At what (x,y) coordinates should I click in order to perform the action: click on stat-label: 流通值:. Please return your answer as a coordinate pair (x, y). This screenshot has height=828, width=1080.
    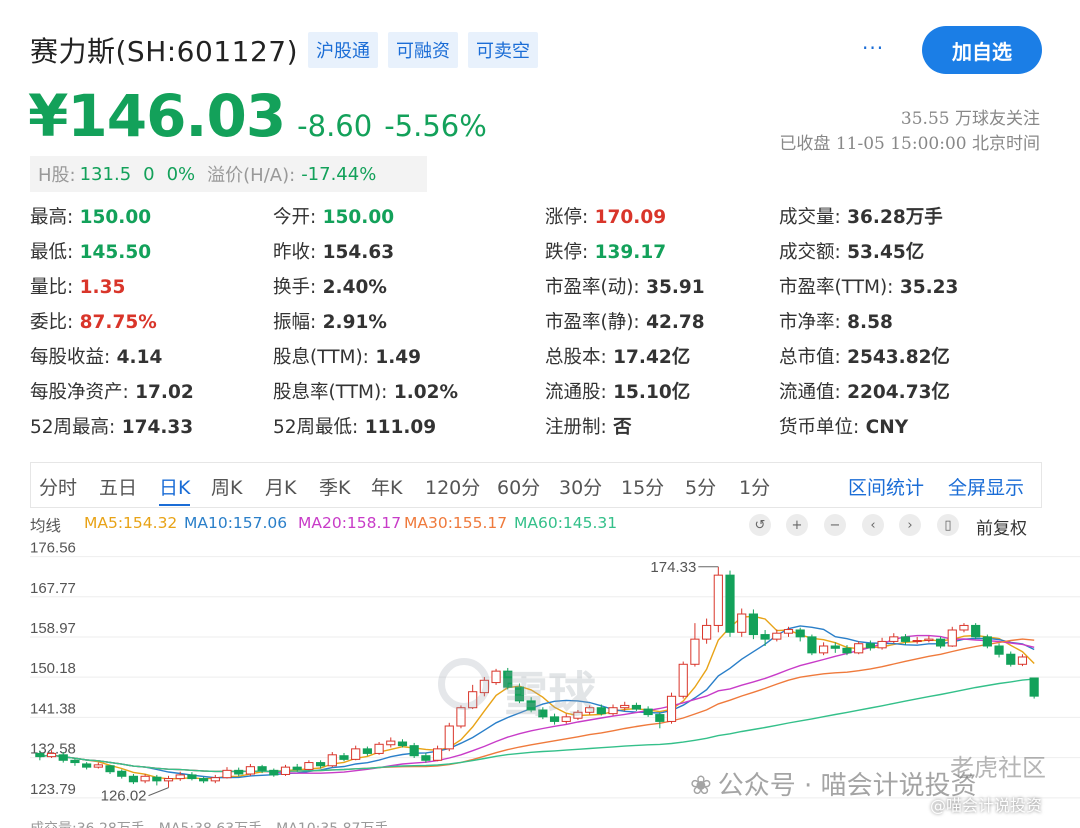
    Looking at the image, I should click on (810, 392).